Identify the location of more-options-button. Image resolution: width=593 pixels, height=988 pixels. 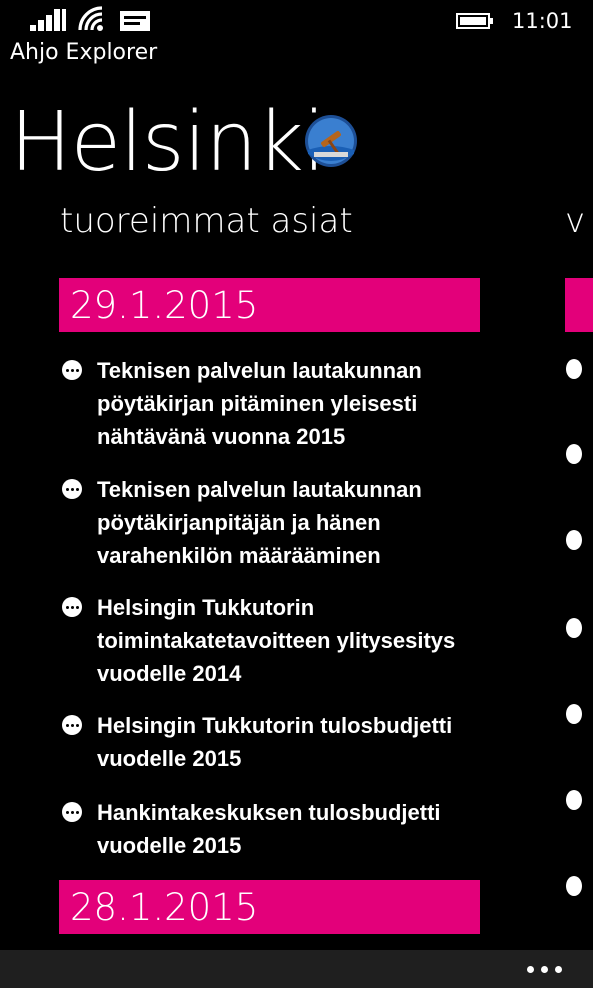
(547, 969).